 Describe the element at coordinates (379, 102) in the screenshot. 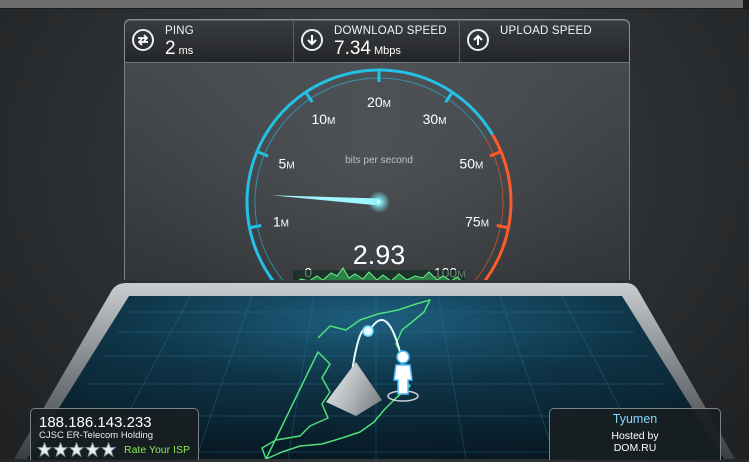

I see `gauge-tick-label: 20M` at that location.